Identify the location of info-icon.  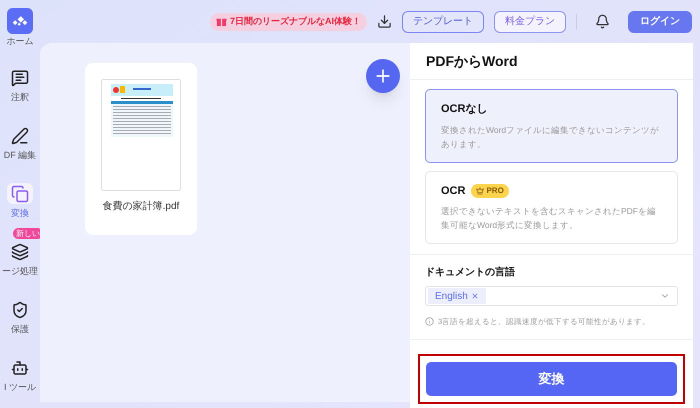
(429, 321).